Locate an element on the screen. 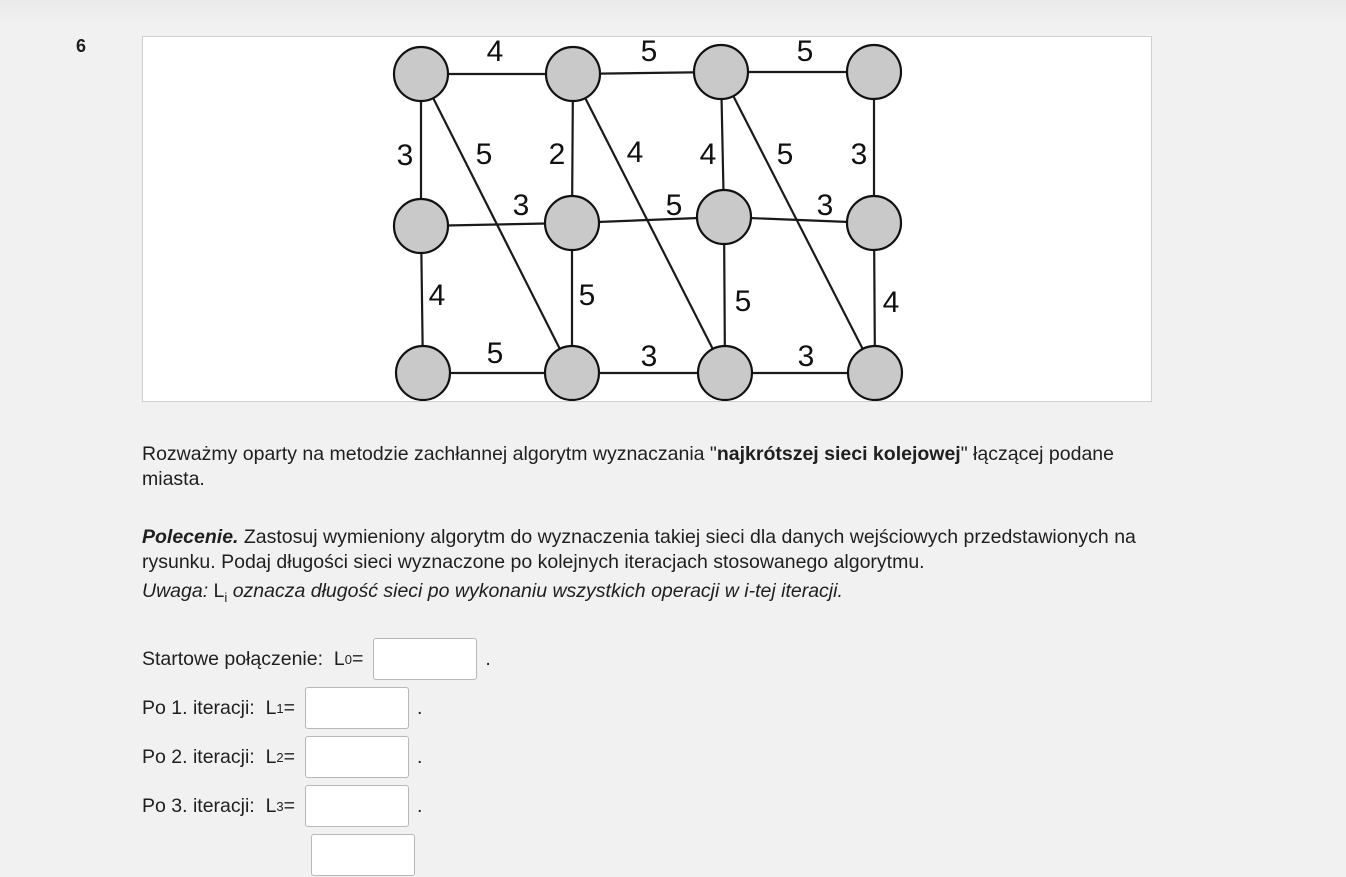 Image resolution: width=1346 pixels, height=877 pixels. answer-row-iter2: Po 2. iteracji: L2 = . is located at coordinates (282, 757).